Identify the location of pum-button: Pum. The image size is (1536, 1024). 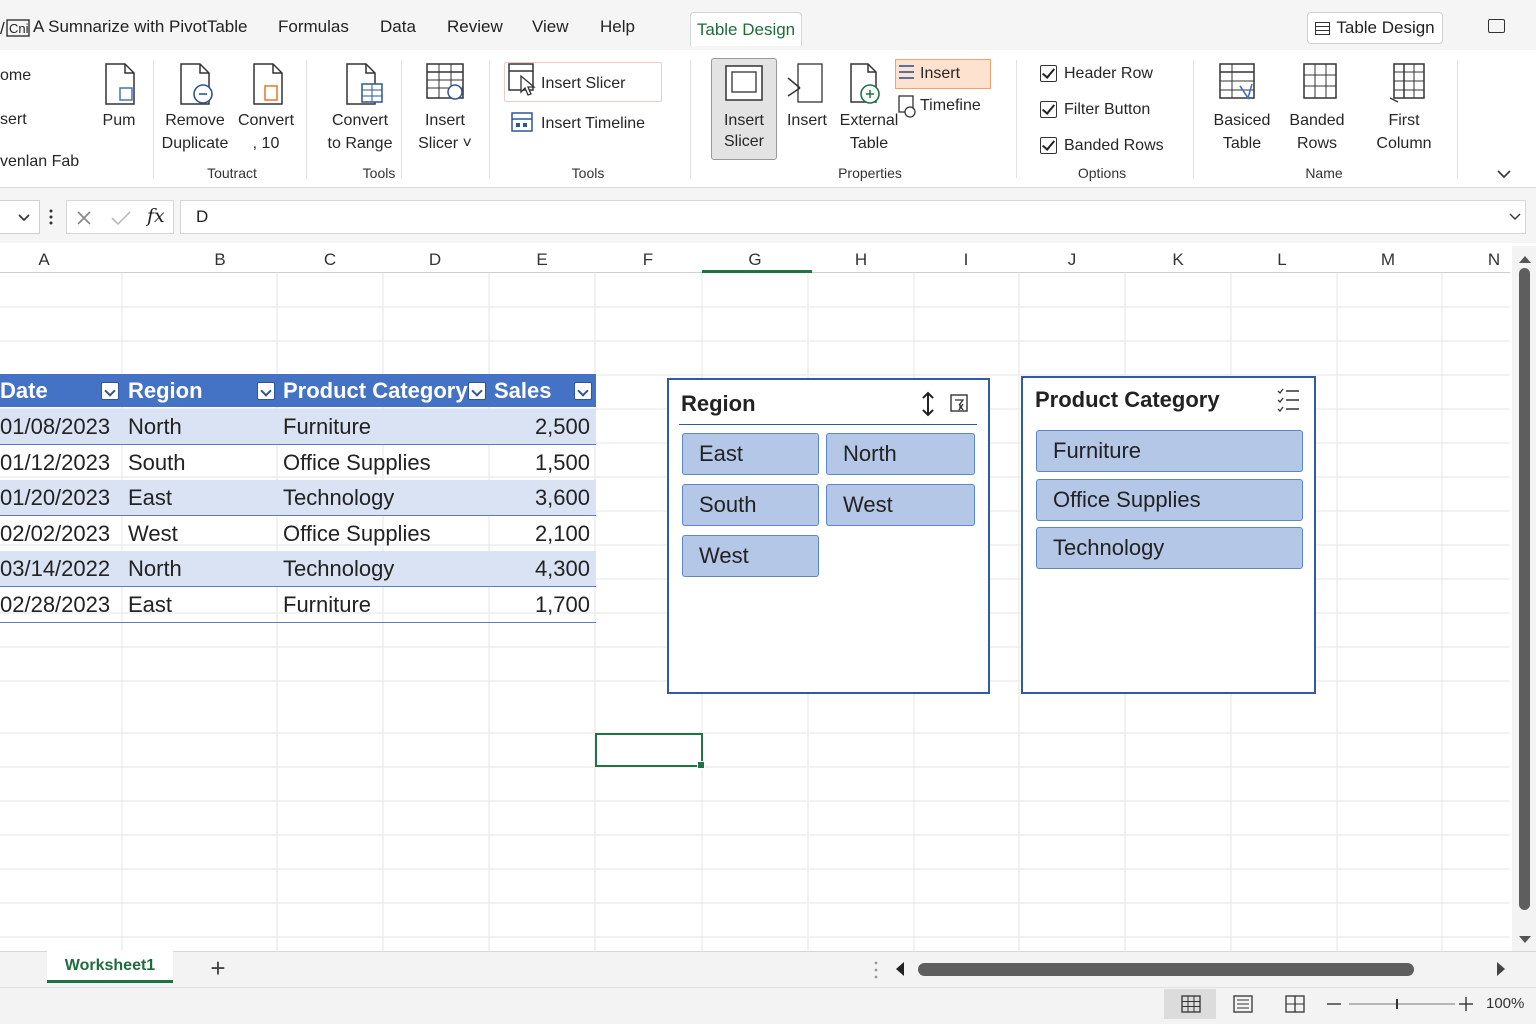
(119, 120).